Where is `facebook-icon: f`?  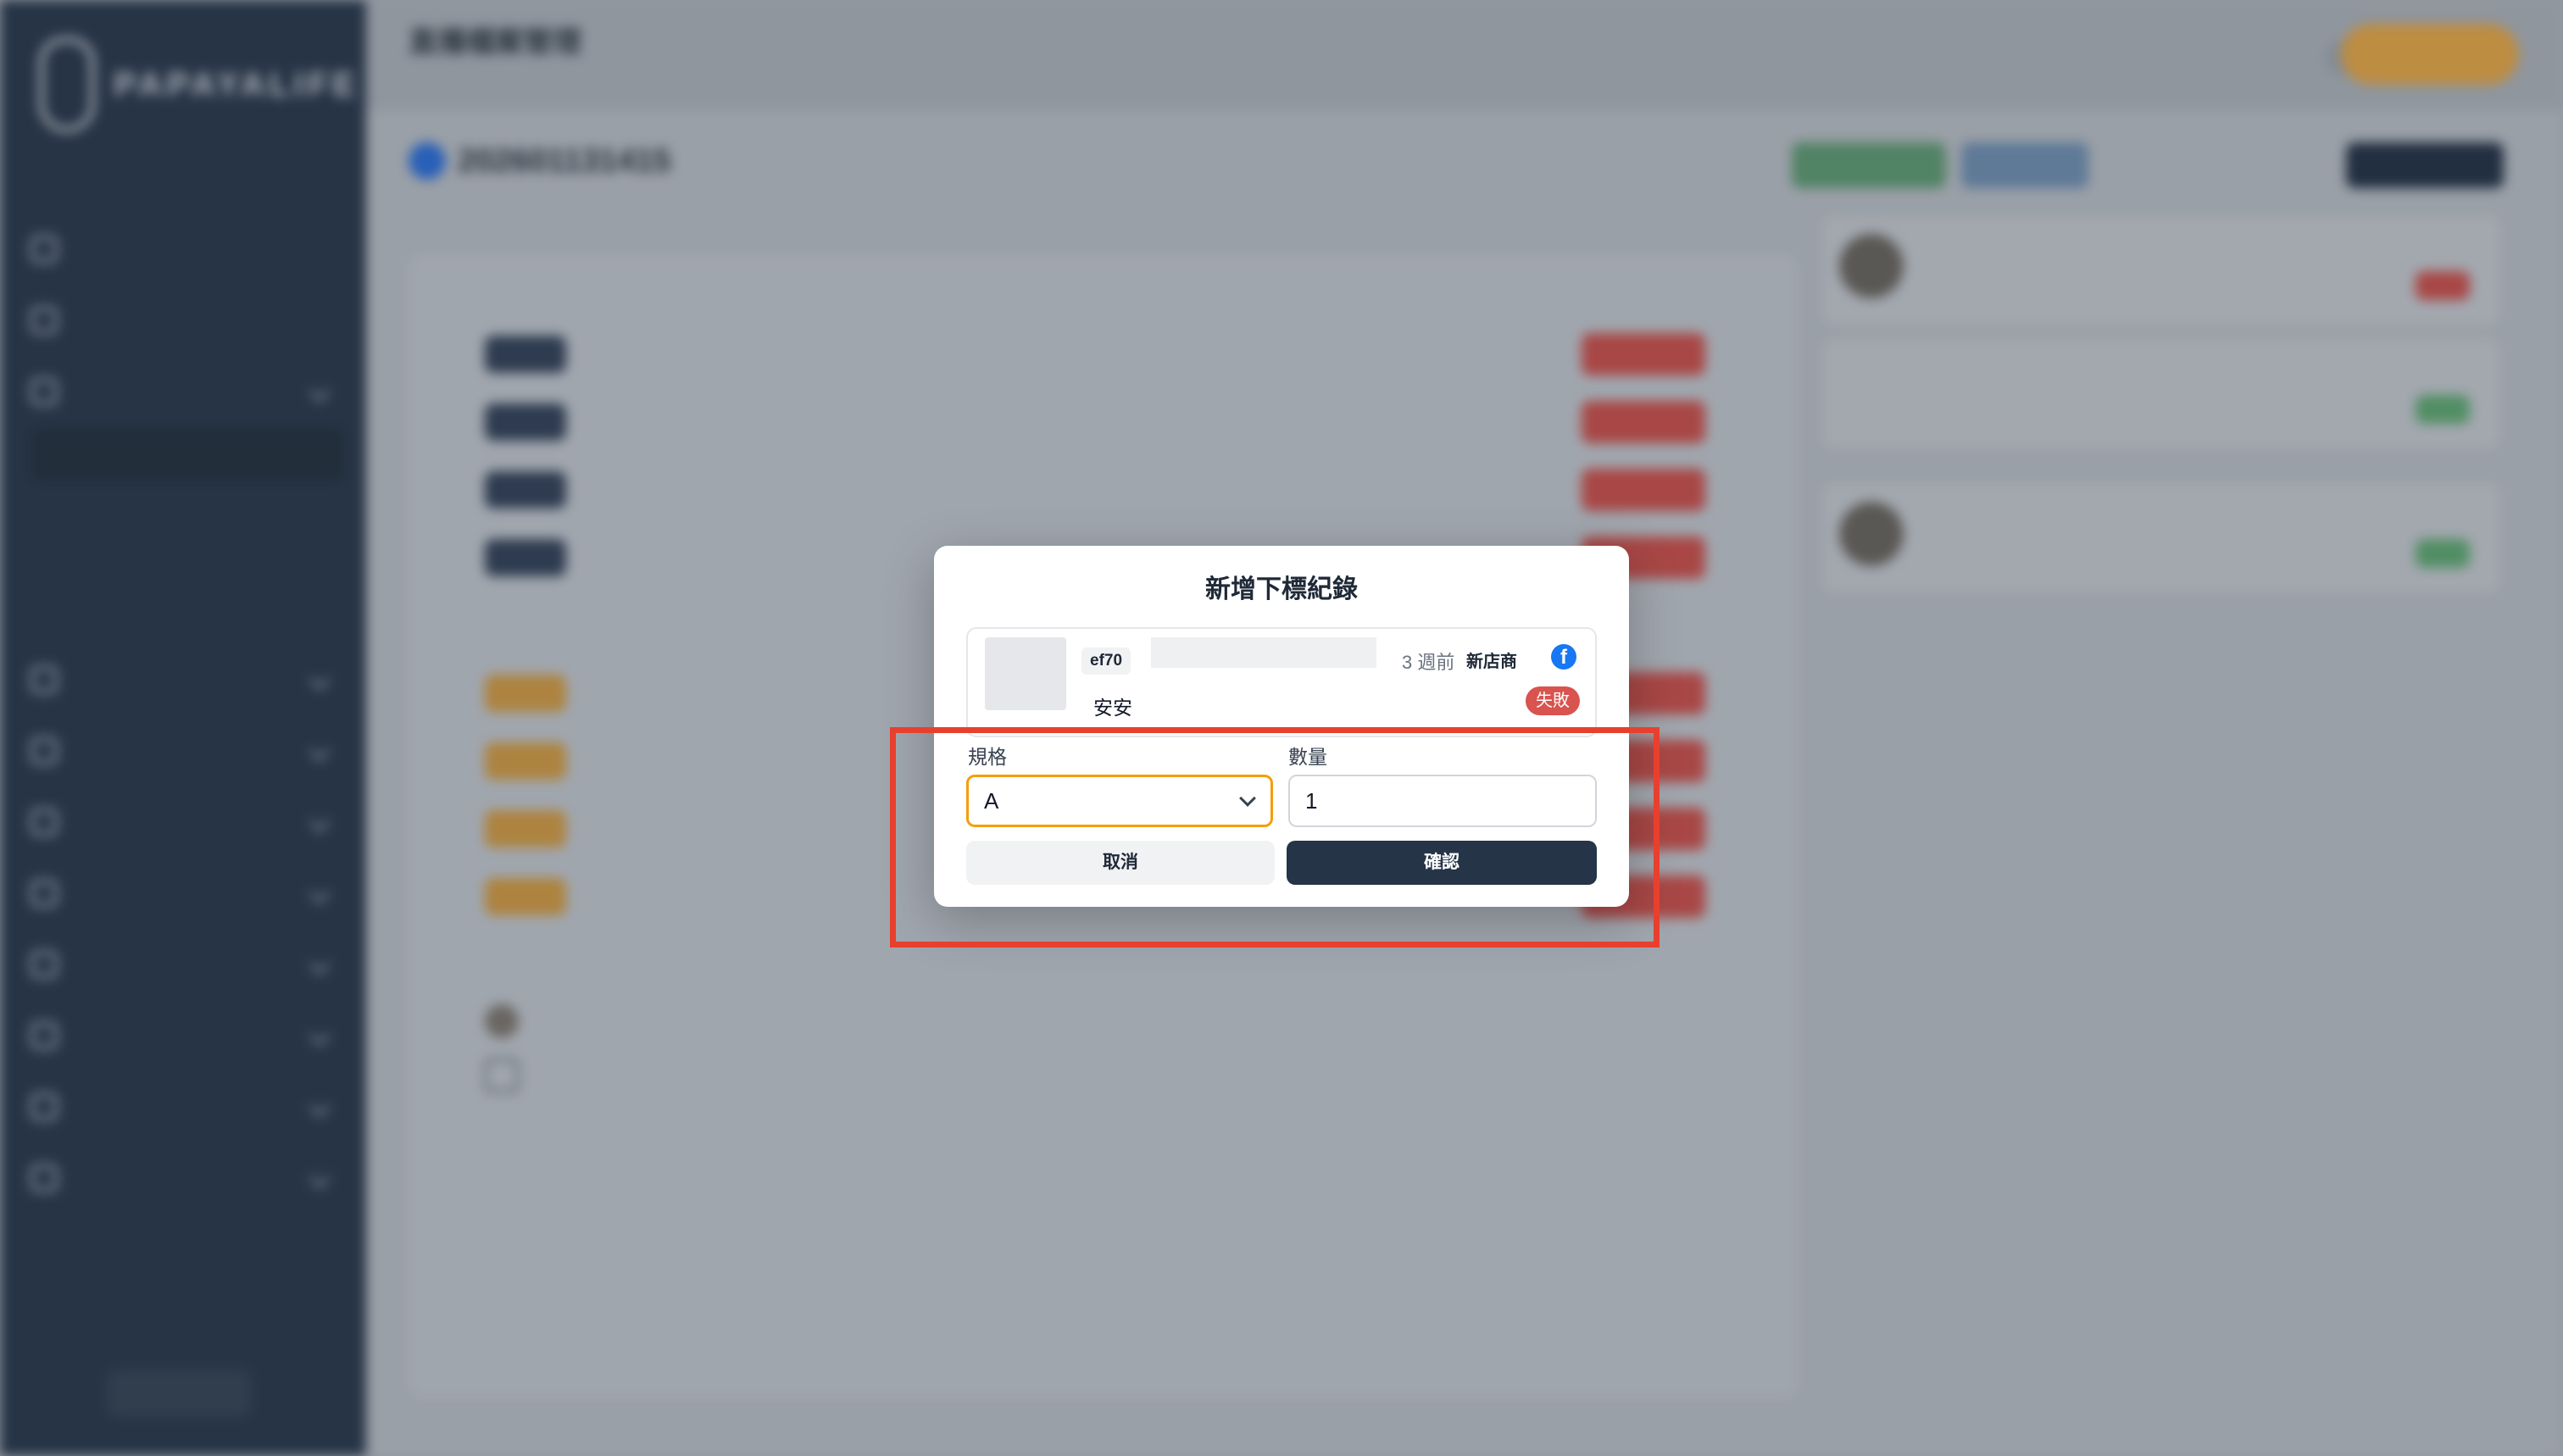 facebook-icon: f is located at coordinates (1563, 657).